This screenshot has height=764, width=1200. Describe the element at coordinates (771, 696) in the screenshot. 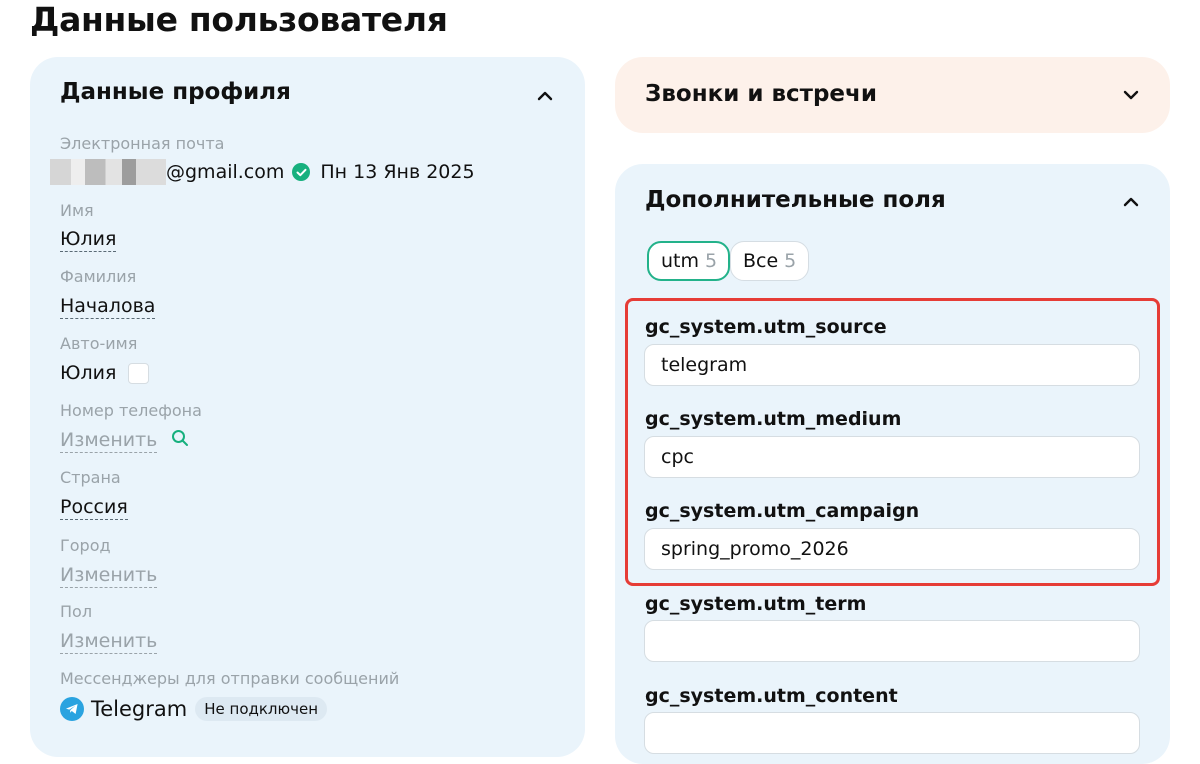

I see `utm-content-label: gc_system.utm_content` at that location.